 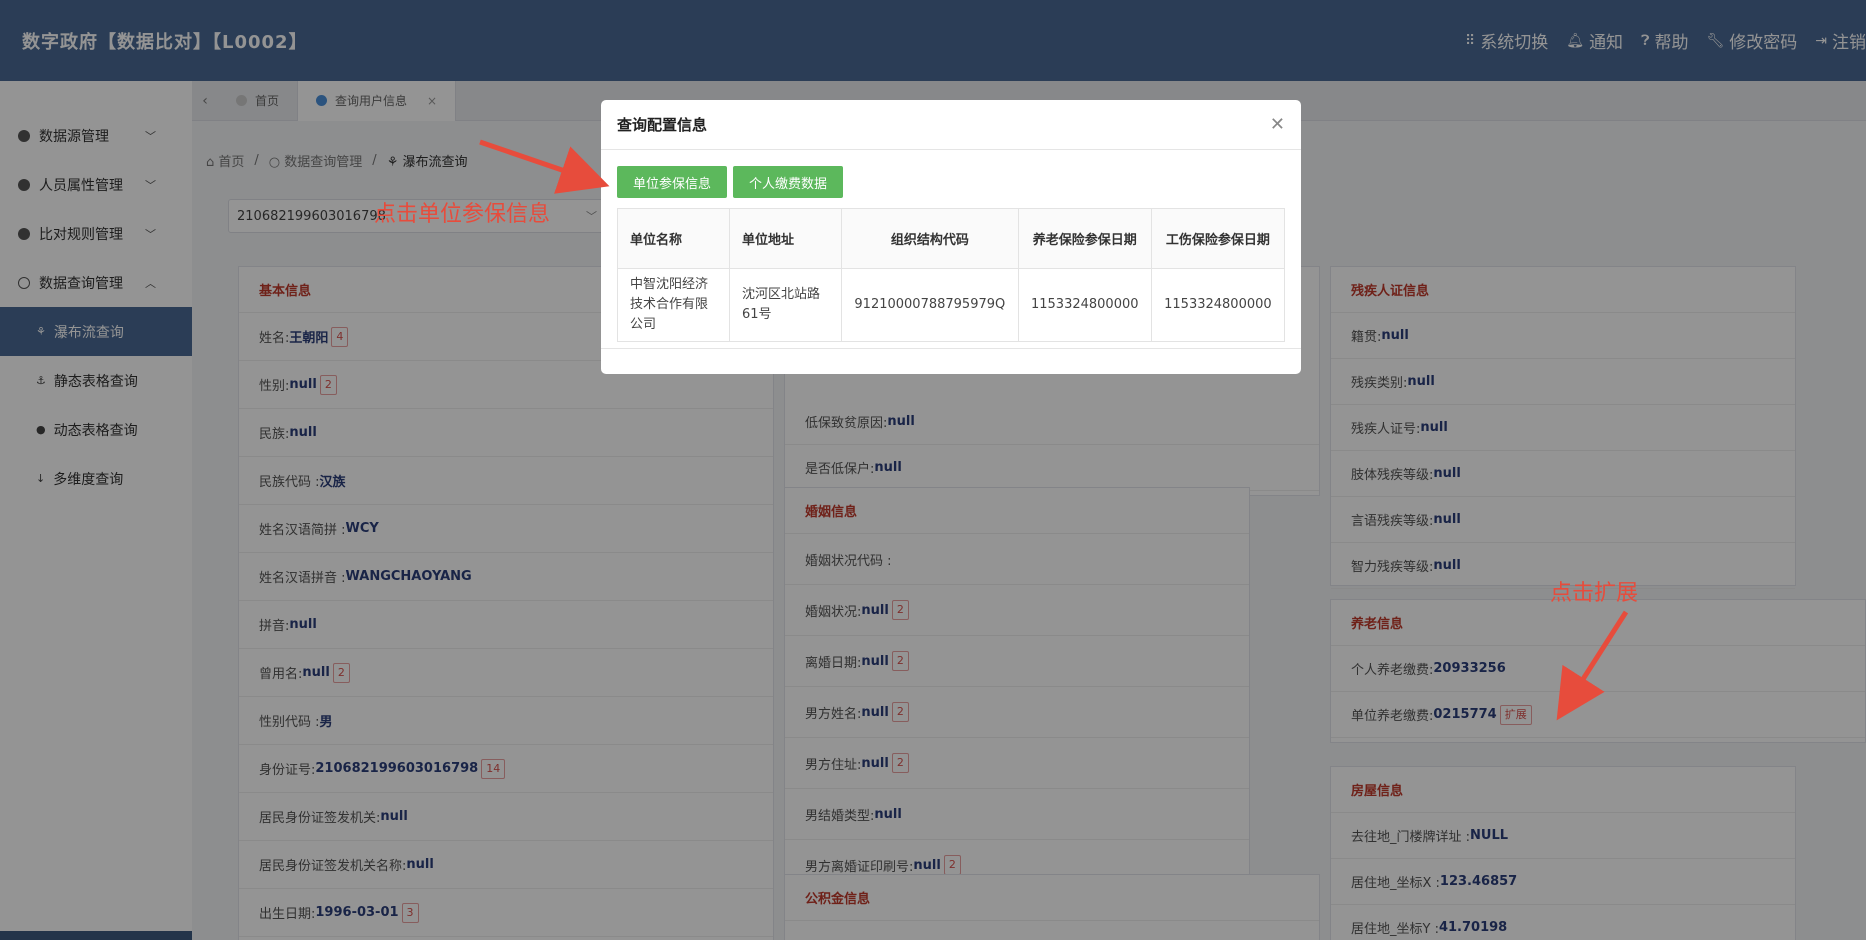 I want to click on annotation-left: 点击单位参保信息, so click(x=462, y=214).